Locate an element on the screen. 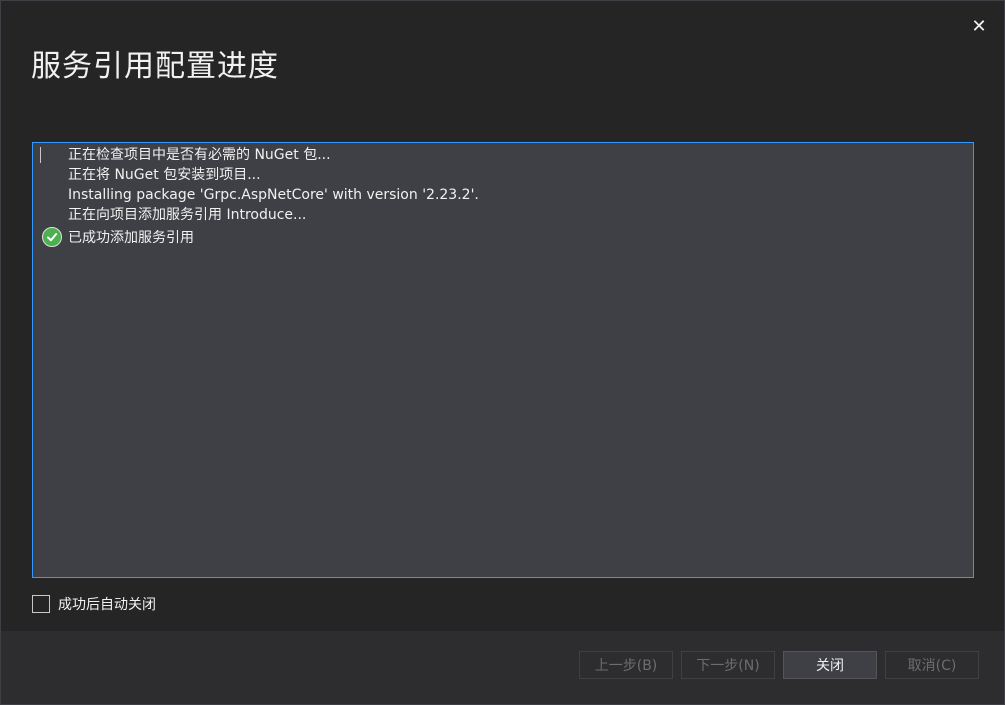 The width and height of the screenshot is (1005, 705). auto-close-checkbox is located at coordinates (41, 604).